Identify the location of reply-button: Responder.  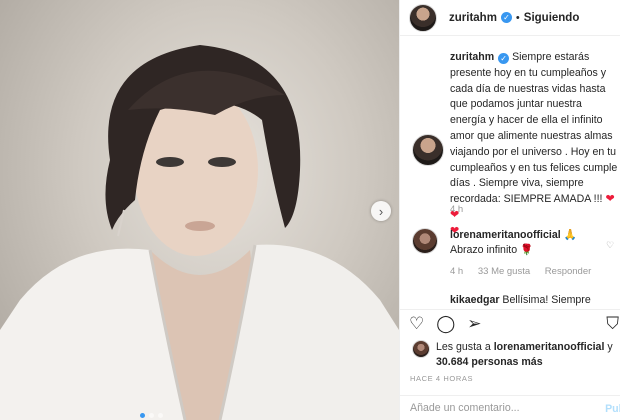
(568, 271).